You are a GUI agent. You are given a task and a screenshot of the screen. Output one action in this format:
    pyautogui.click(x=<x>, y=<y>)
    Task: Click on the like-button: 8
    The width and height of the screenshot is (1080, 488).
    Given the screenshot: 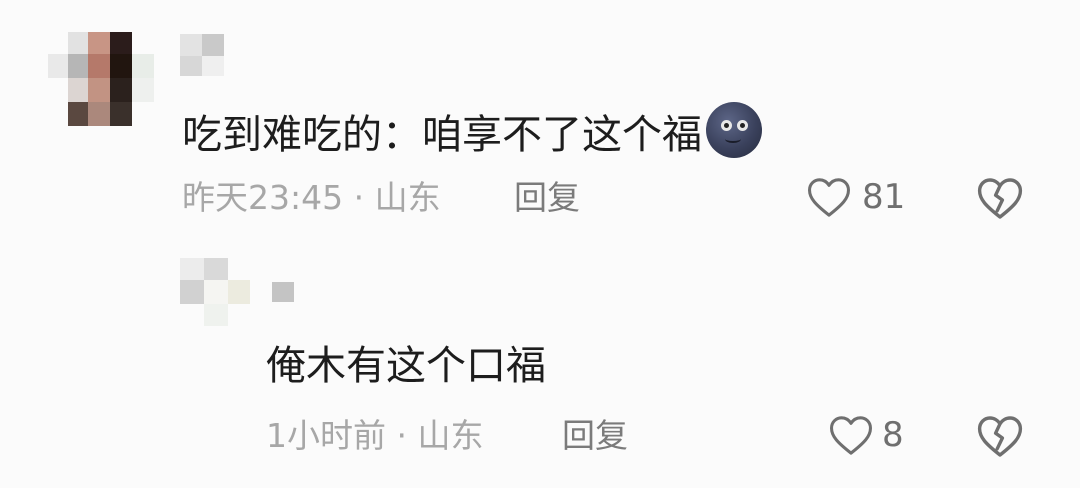 What is the action you would take?
    pyautogui.click(x=868, y=435)
    